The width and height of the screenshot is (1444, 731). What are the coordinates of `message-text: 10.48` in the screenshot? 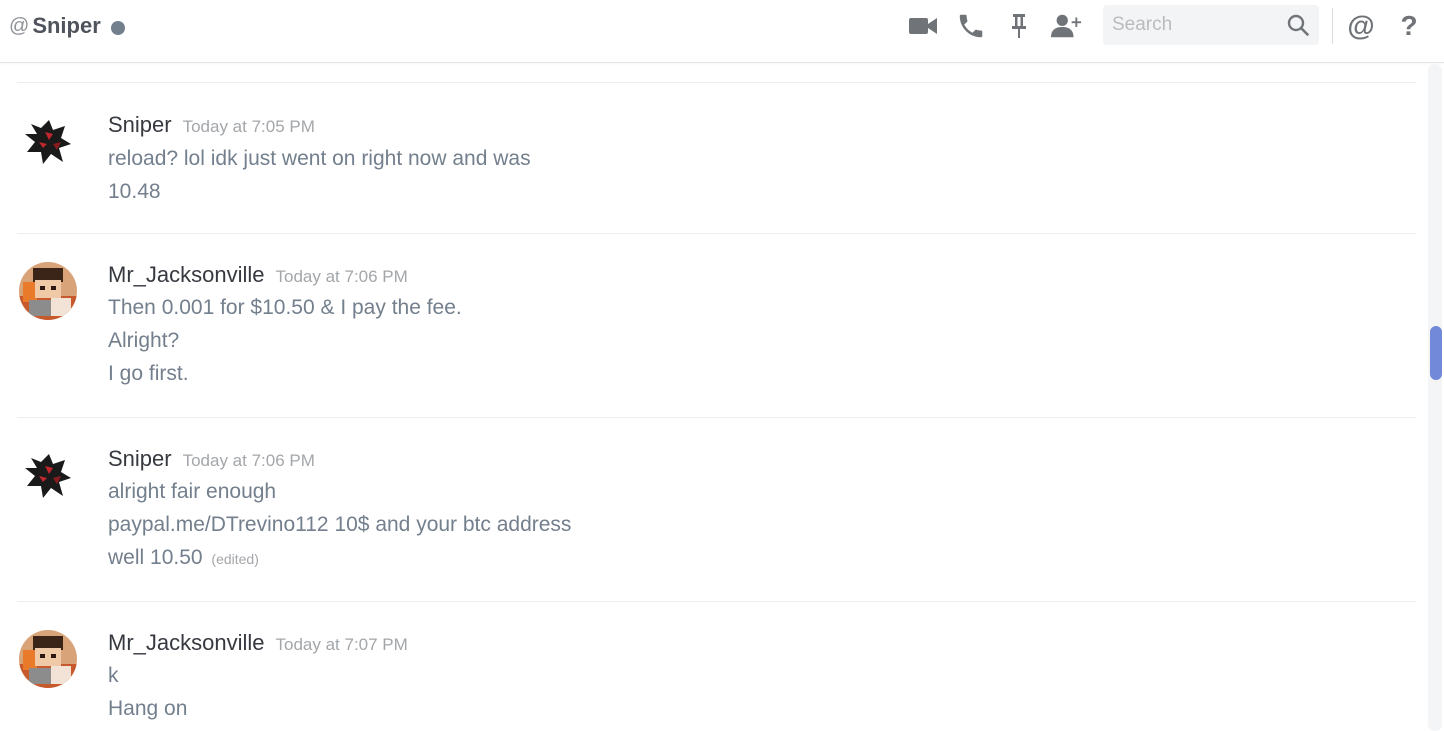 It's located at (134, 191).